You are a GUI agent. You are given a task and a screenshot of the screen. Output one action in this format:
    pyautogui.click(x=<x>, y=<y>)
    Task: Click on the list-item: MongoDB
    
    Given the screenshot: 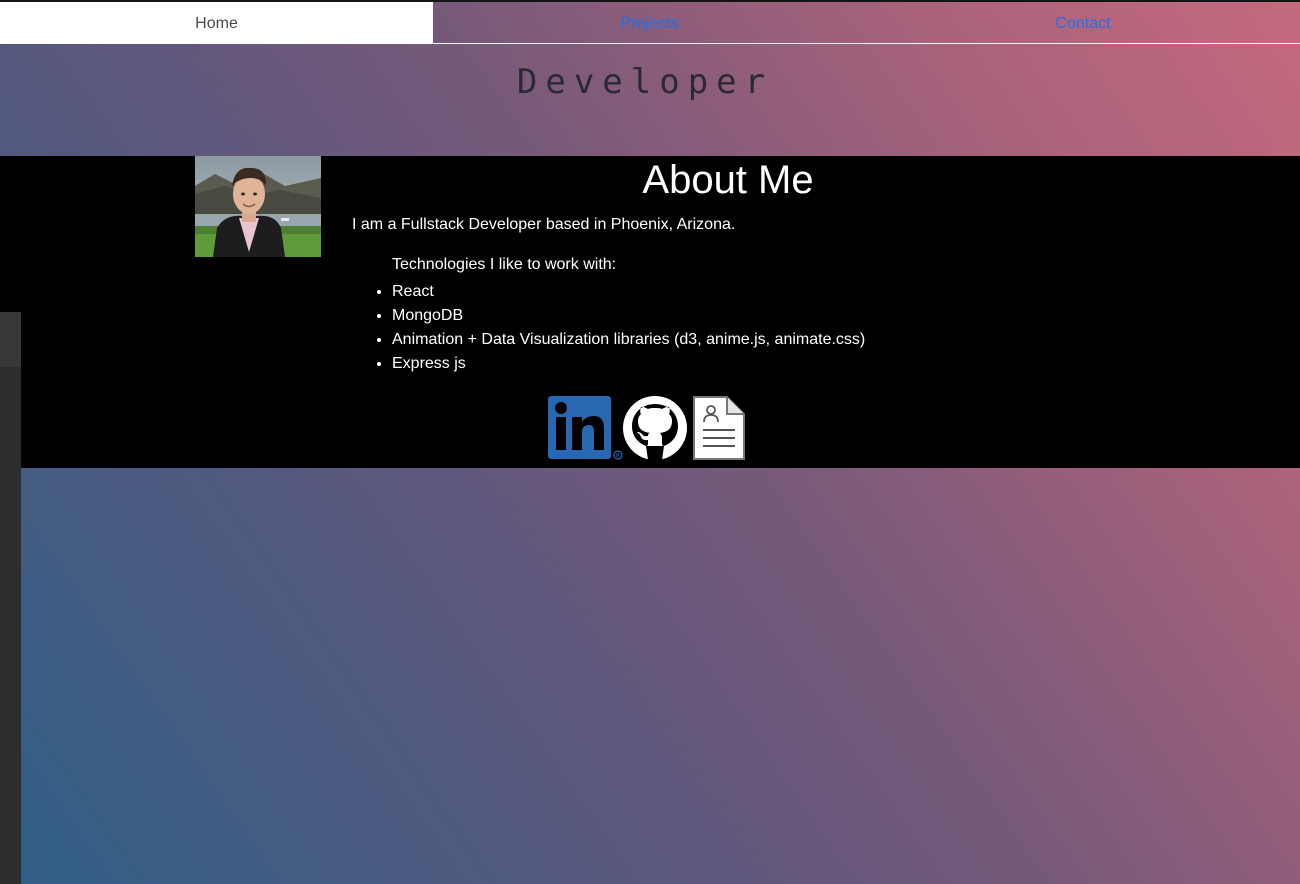 What is the action you would take?
    pyautogui.click(x=628, y=316)
    